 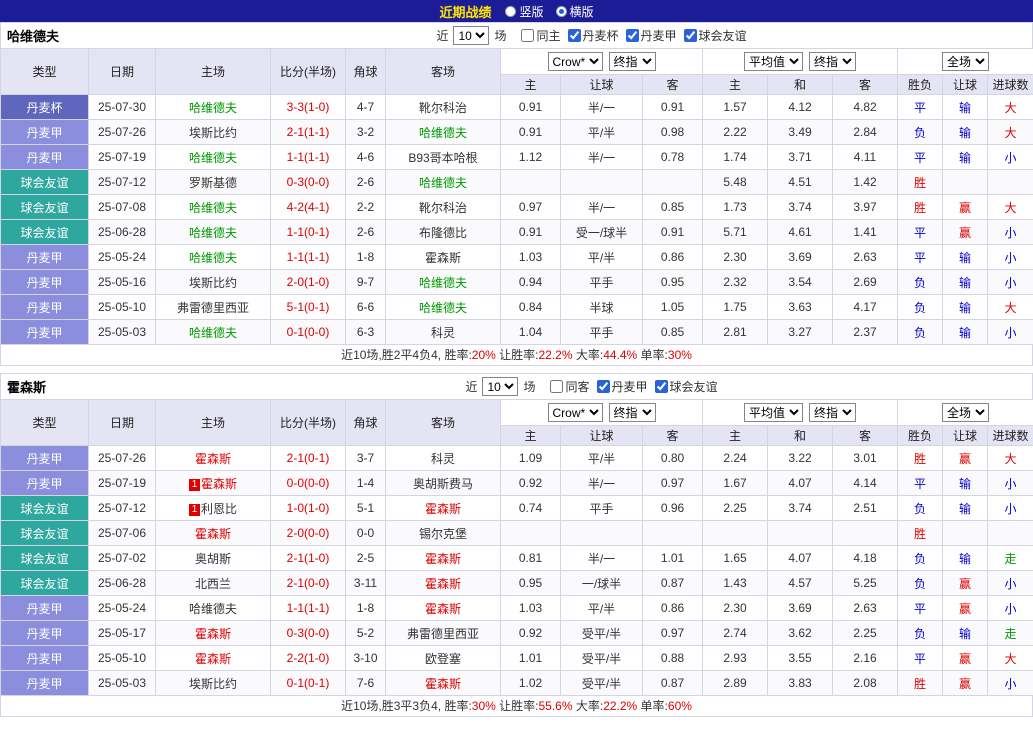 I want to click on filter-checkbox-同客: 同客, so click(x=567, y=386).